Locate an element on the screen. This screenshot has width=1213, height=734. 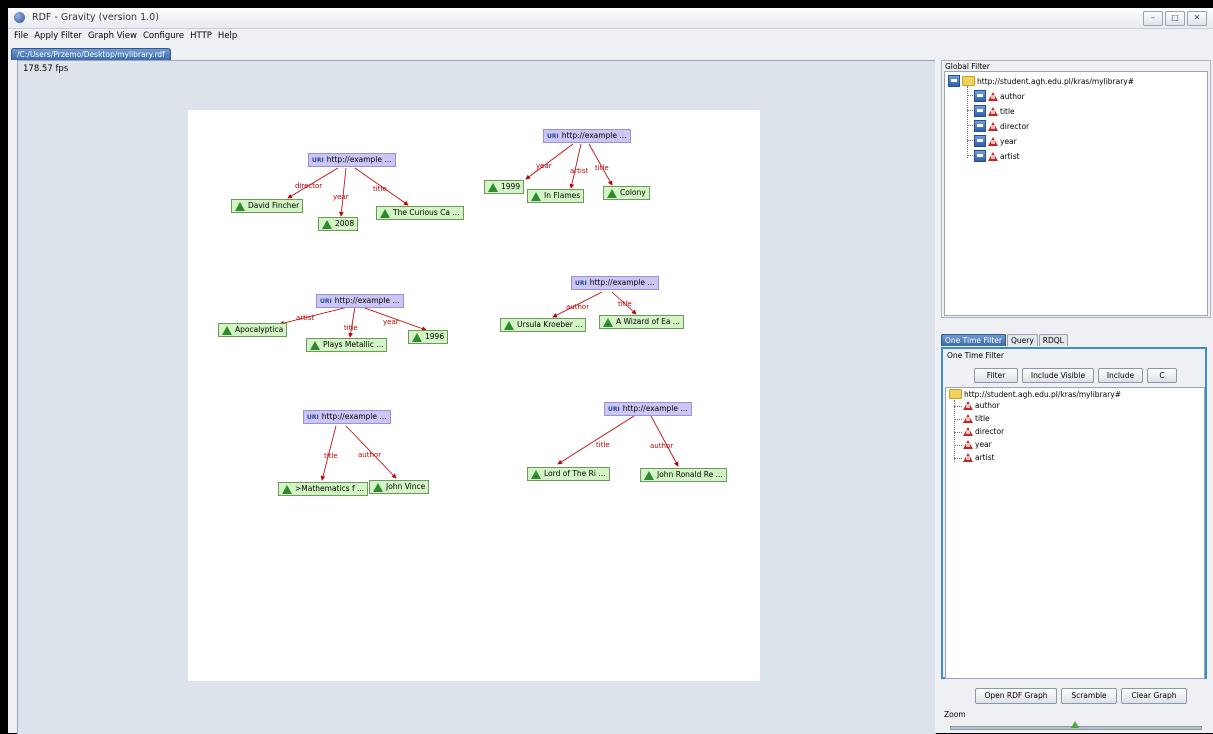
menu-apply-filter: Apply Filter is located at coordinates (58, 36).